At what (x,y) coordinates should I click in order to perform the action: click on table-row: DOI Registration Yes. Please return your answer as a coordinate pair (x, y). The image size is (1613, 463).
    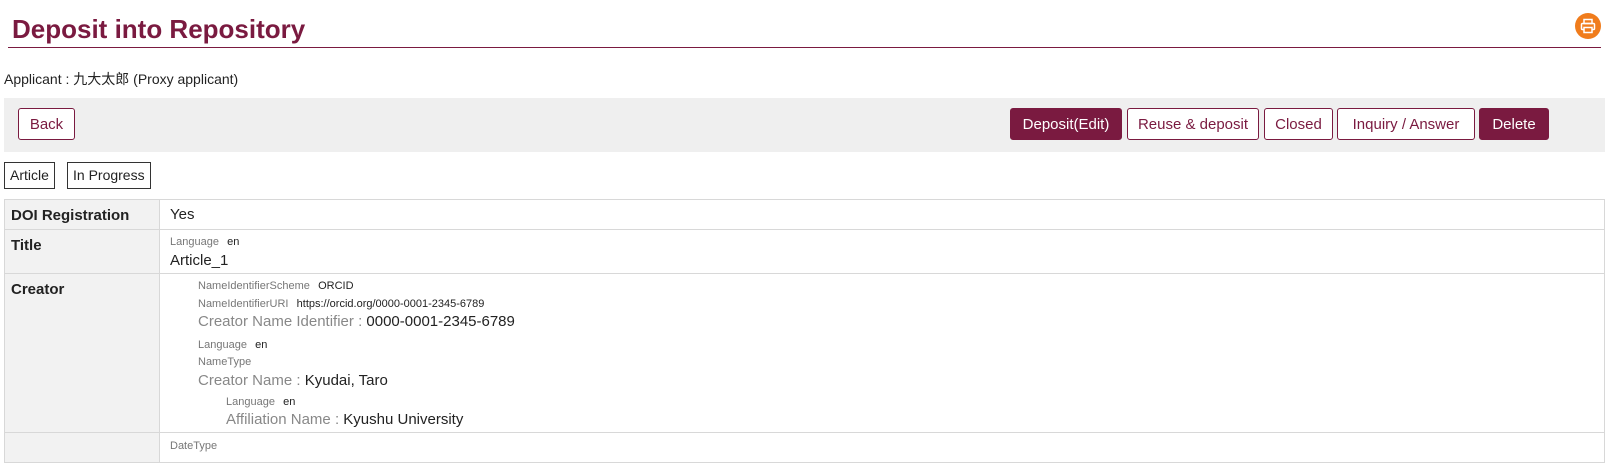
    Looking at the image, I should click on (804, 214).